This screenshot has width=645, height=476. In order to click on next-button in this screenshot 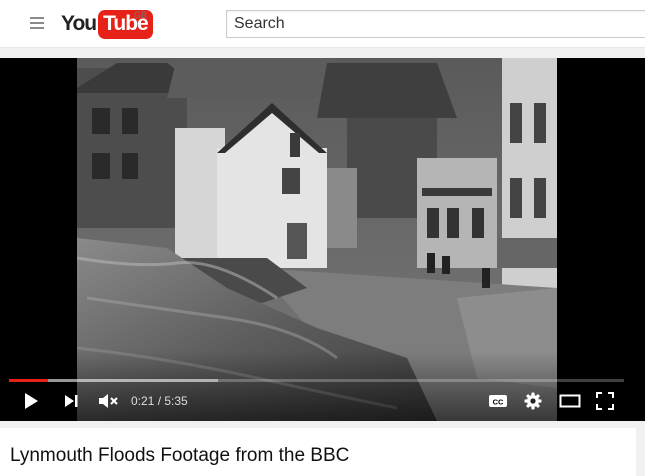, I will do `click(71, 401)`.